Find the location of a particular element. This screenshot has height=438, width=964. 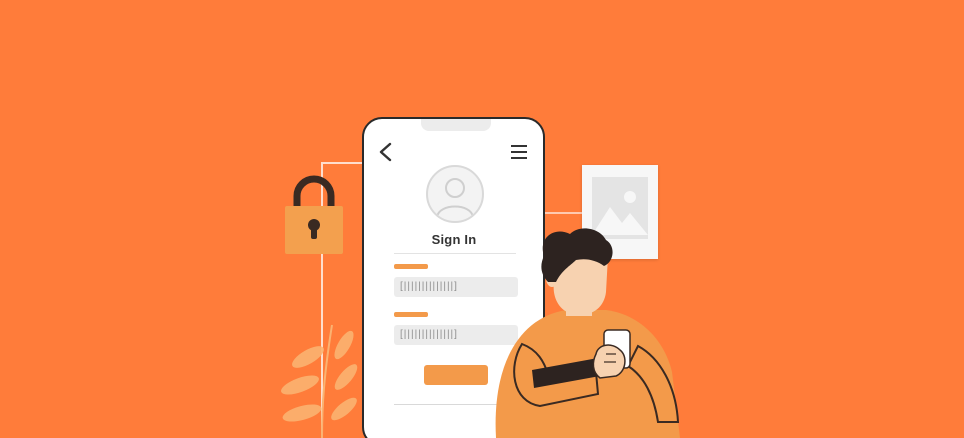

sign-in-button is located at coordinates (456, 375).